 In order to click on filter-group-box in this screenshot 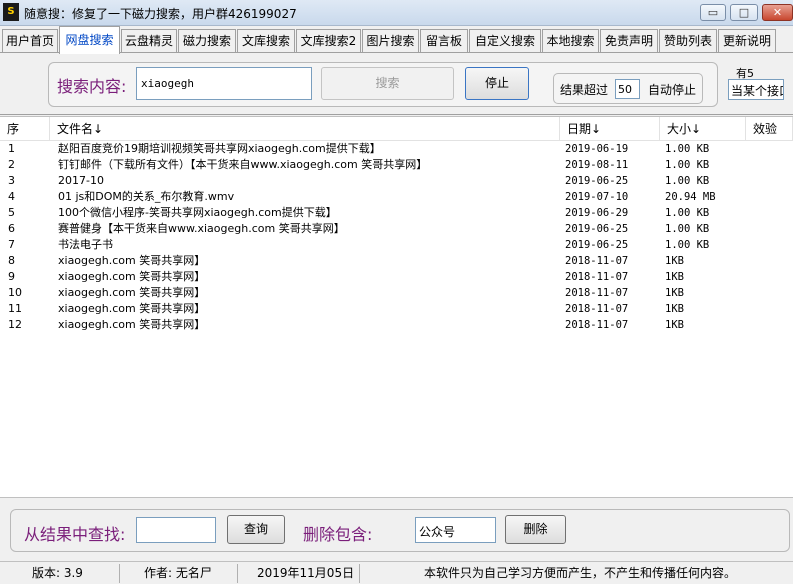, I will do `click(400, 530)`.